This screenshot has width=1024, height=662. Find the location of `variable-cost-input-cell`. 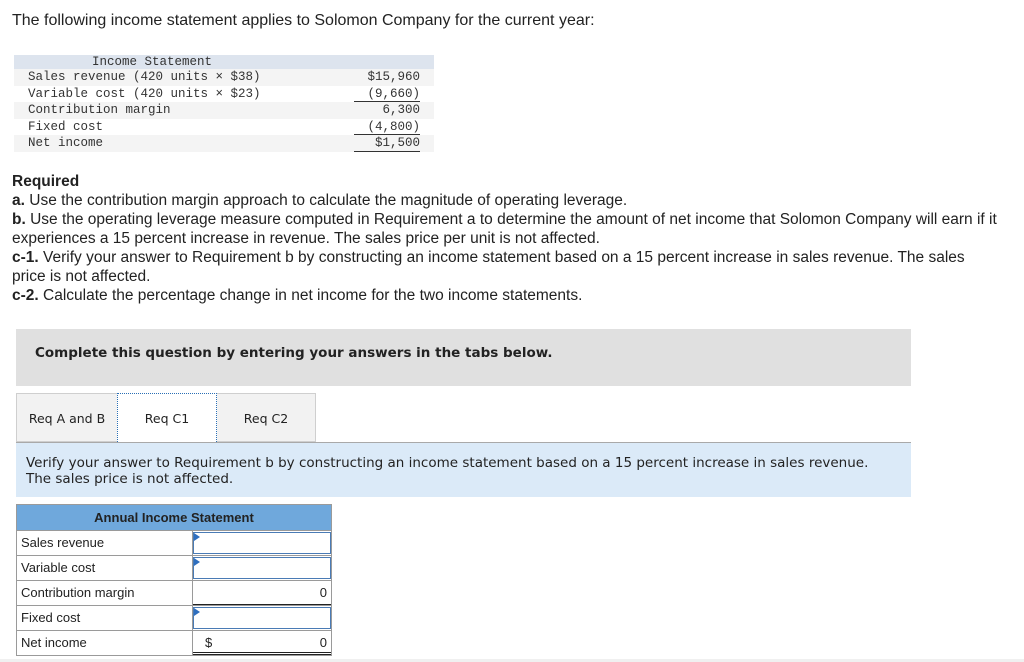

variable-cost-input-cell is located at coordinates (262, 568).